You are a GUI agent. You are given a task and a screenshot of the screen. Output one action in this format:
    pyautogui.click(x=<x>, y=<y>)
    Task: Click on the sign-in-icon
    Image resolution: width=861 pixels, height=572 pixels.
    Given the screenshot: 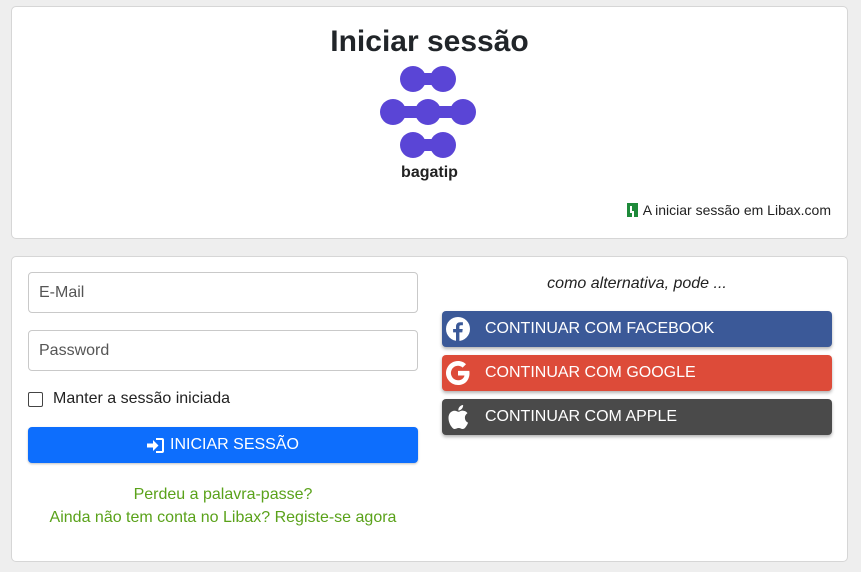 What is the action you would take?
    pyautogui.click(x=156, y=445)
    